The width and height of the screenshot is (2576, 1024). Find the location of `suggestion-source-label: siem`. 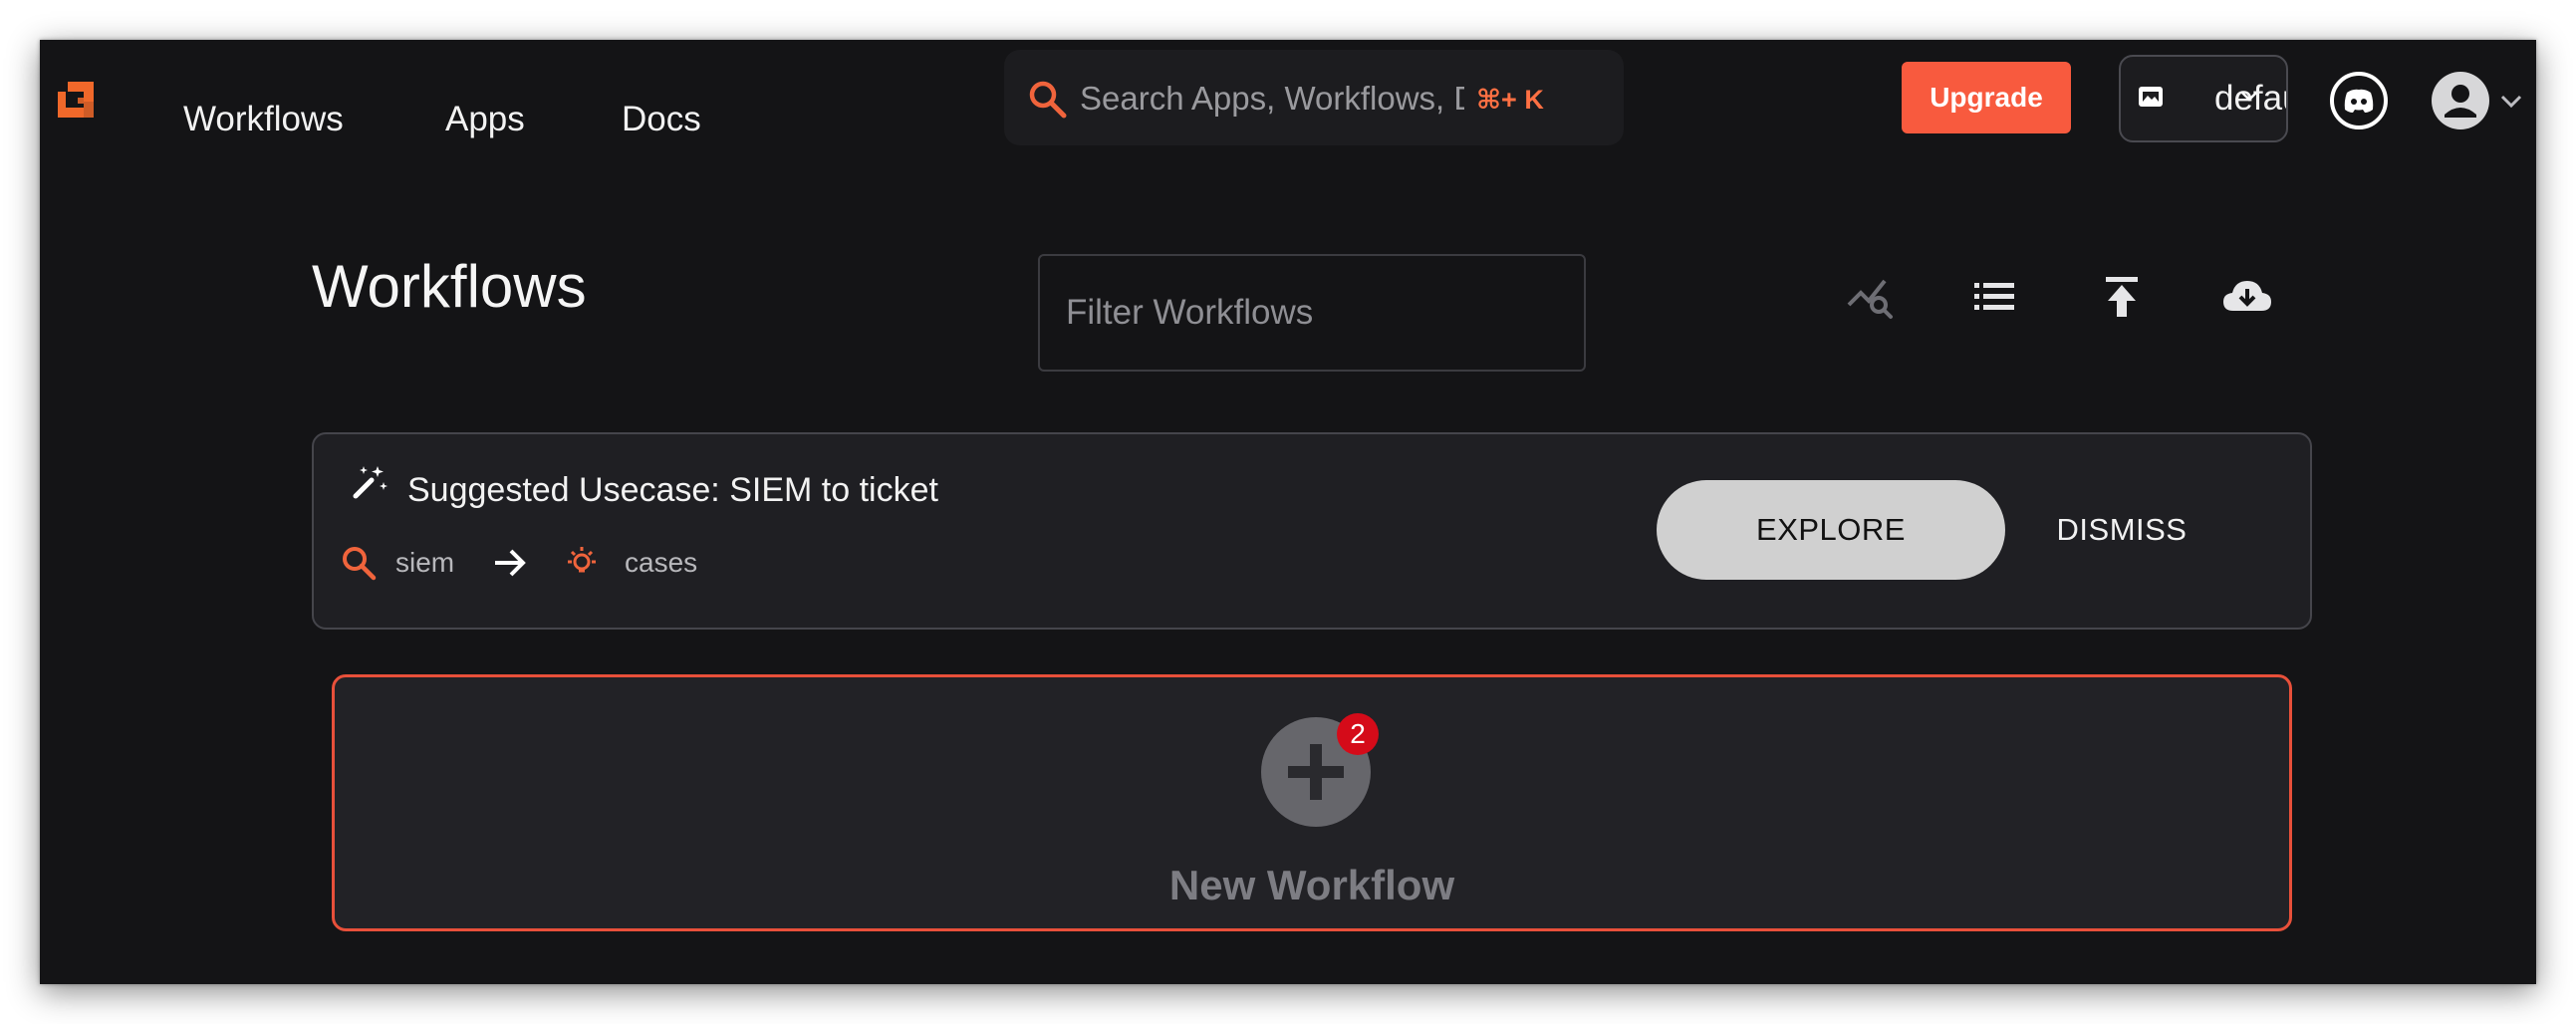

suggestion-source-label: siem is located at coordinates (425, 562).